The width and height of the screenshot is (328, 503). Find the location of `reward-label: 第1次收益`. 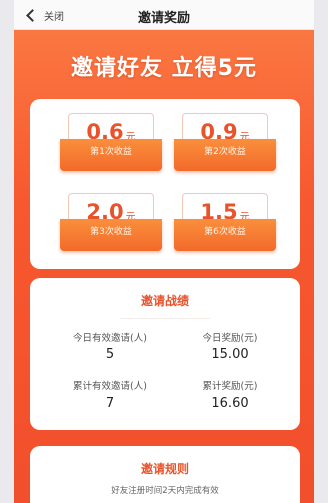

reward-label: 第1次收益 is located at coordinates (111, 152).